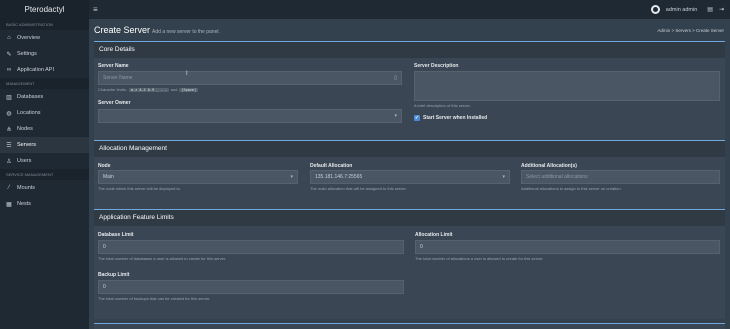 The height and width of the screenshot is (329, 730). What do you see at coordinates (331, 166) in the screenshot?
I see `default-allocation-label: Default Allocation` at bounding box center [331, 166].